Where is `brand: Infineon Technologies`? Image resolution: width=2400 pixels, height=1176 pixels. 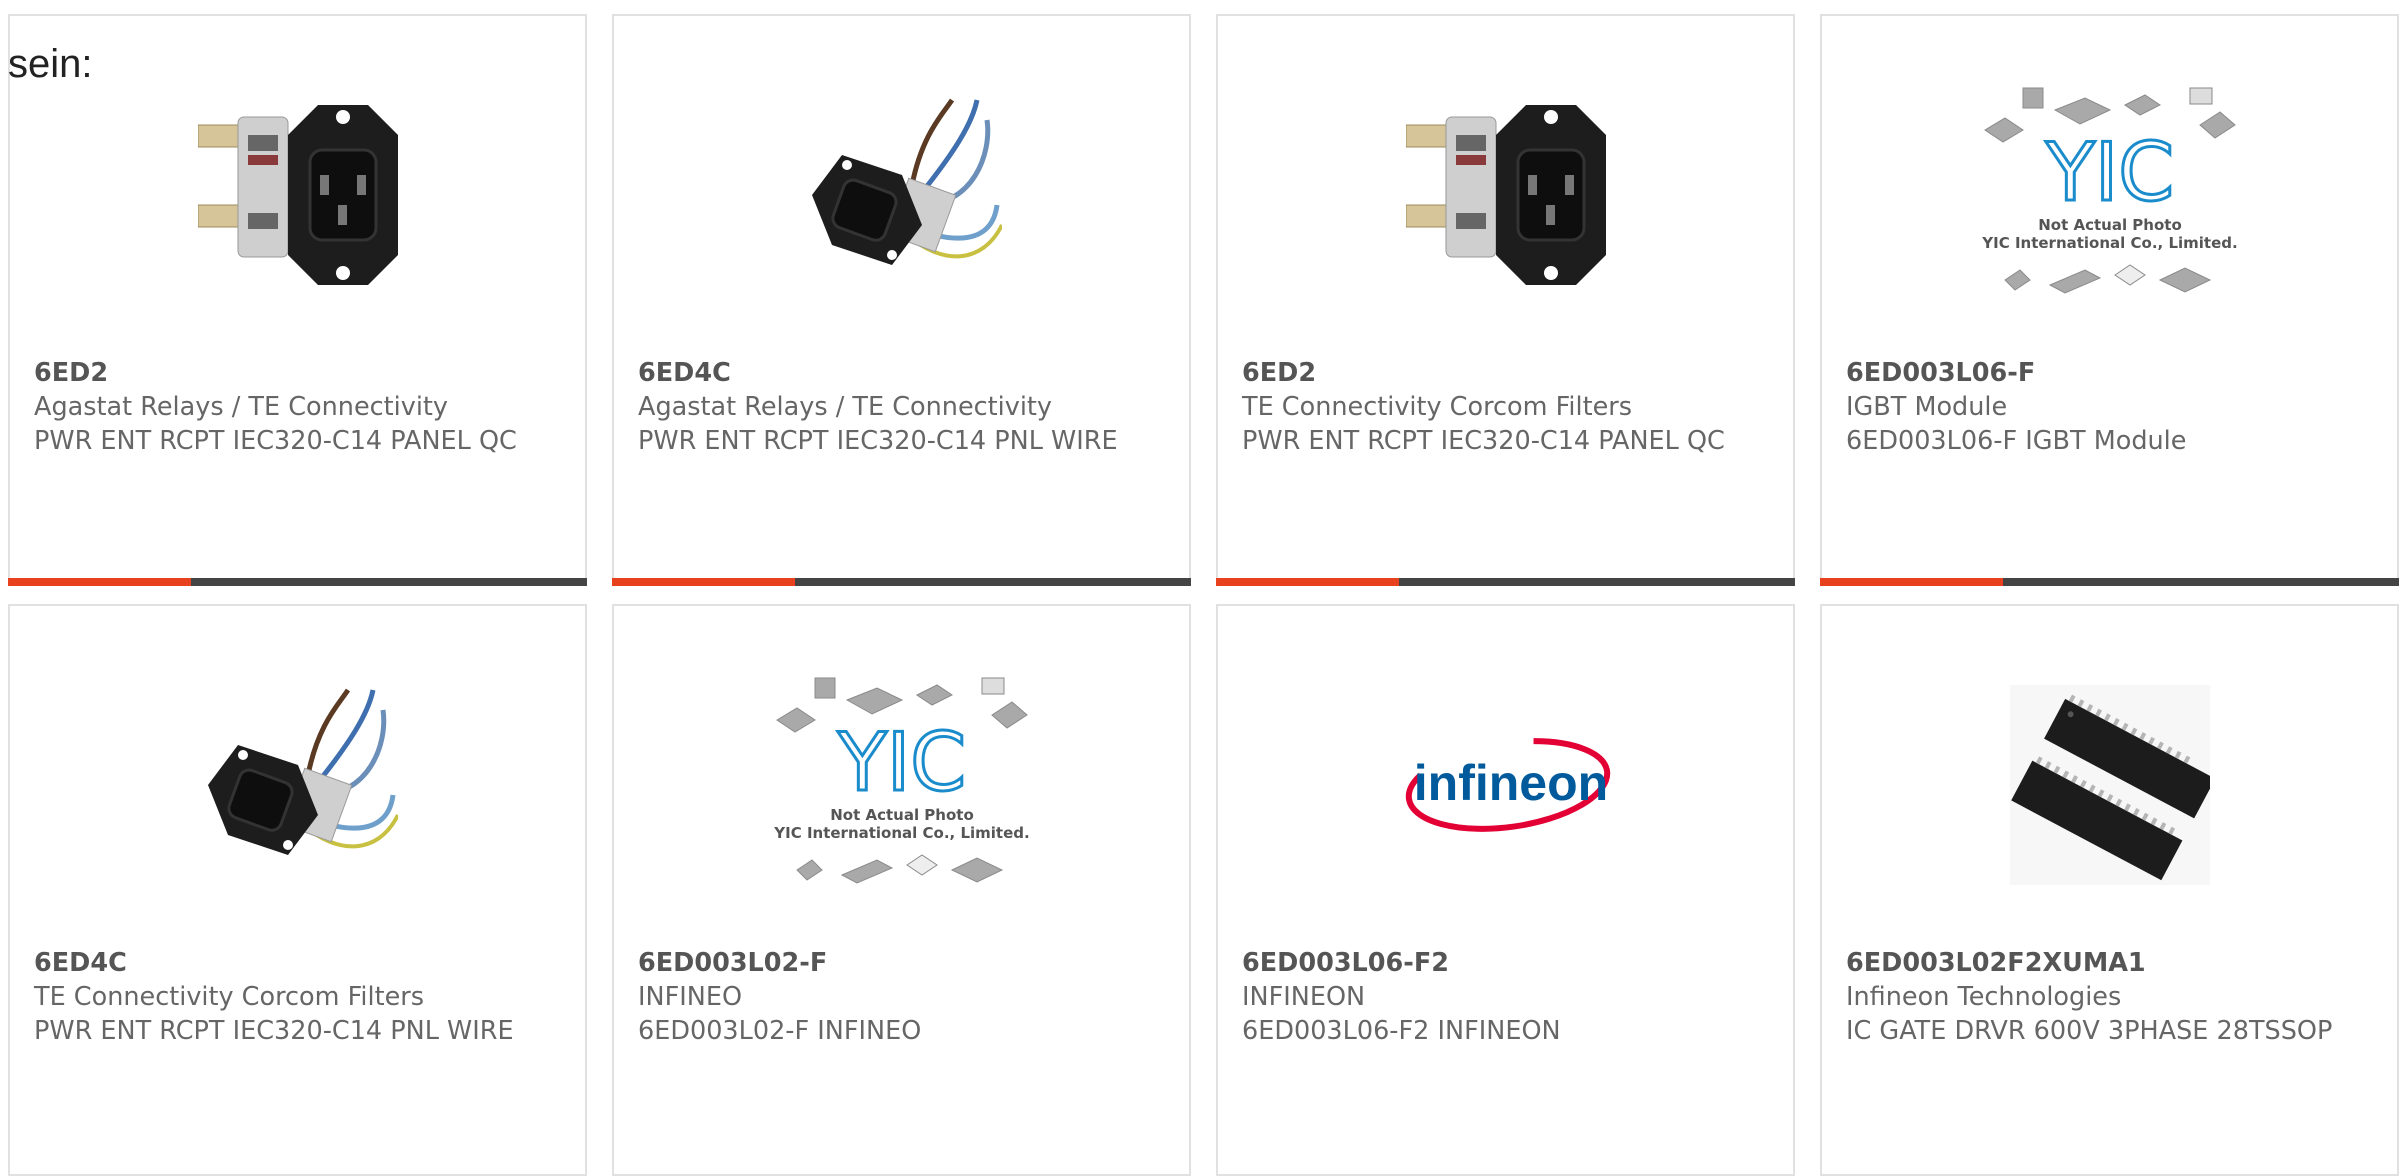 brand: Infineon Technologies is located at coordinates (1984, 997).